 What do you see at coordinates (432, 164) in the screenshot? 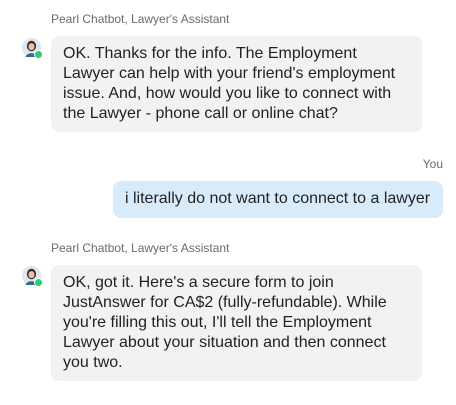
I see `sender-name: You` at bounding box center [432, 164].